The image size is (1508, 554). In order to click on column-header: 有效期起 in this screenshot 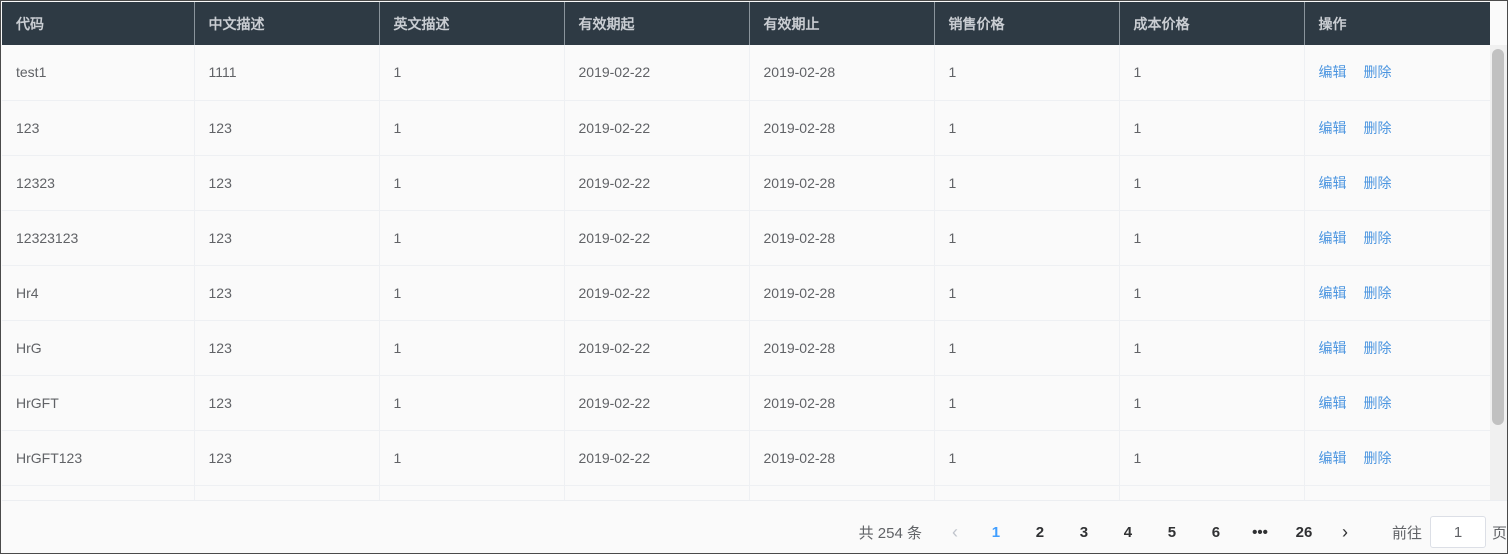, I will do `click(657, 23)`.